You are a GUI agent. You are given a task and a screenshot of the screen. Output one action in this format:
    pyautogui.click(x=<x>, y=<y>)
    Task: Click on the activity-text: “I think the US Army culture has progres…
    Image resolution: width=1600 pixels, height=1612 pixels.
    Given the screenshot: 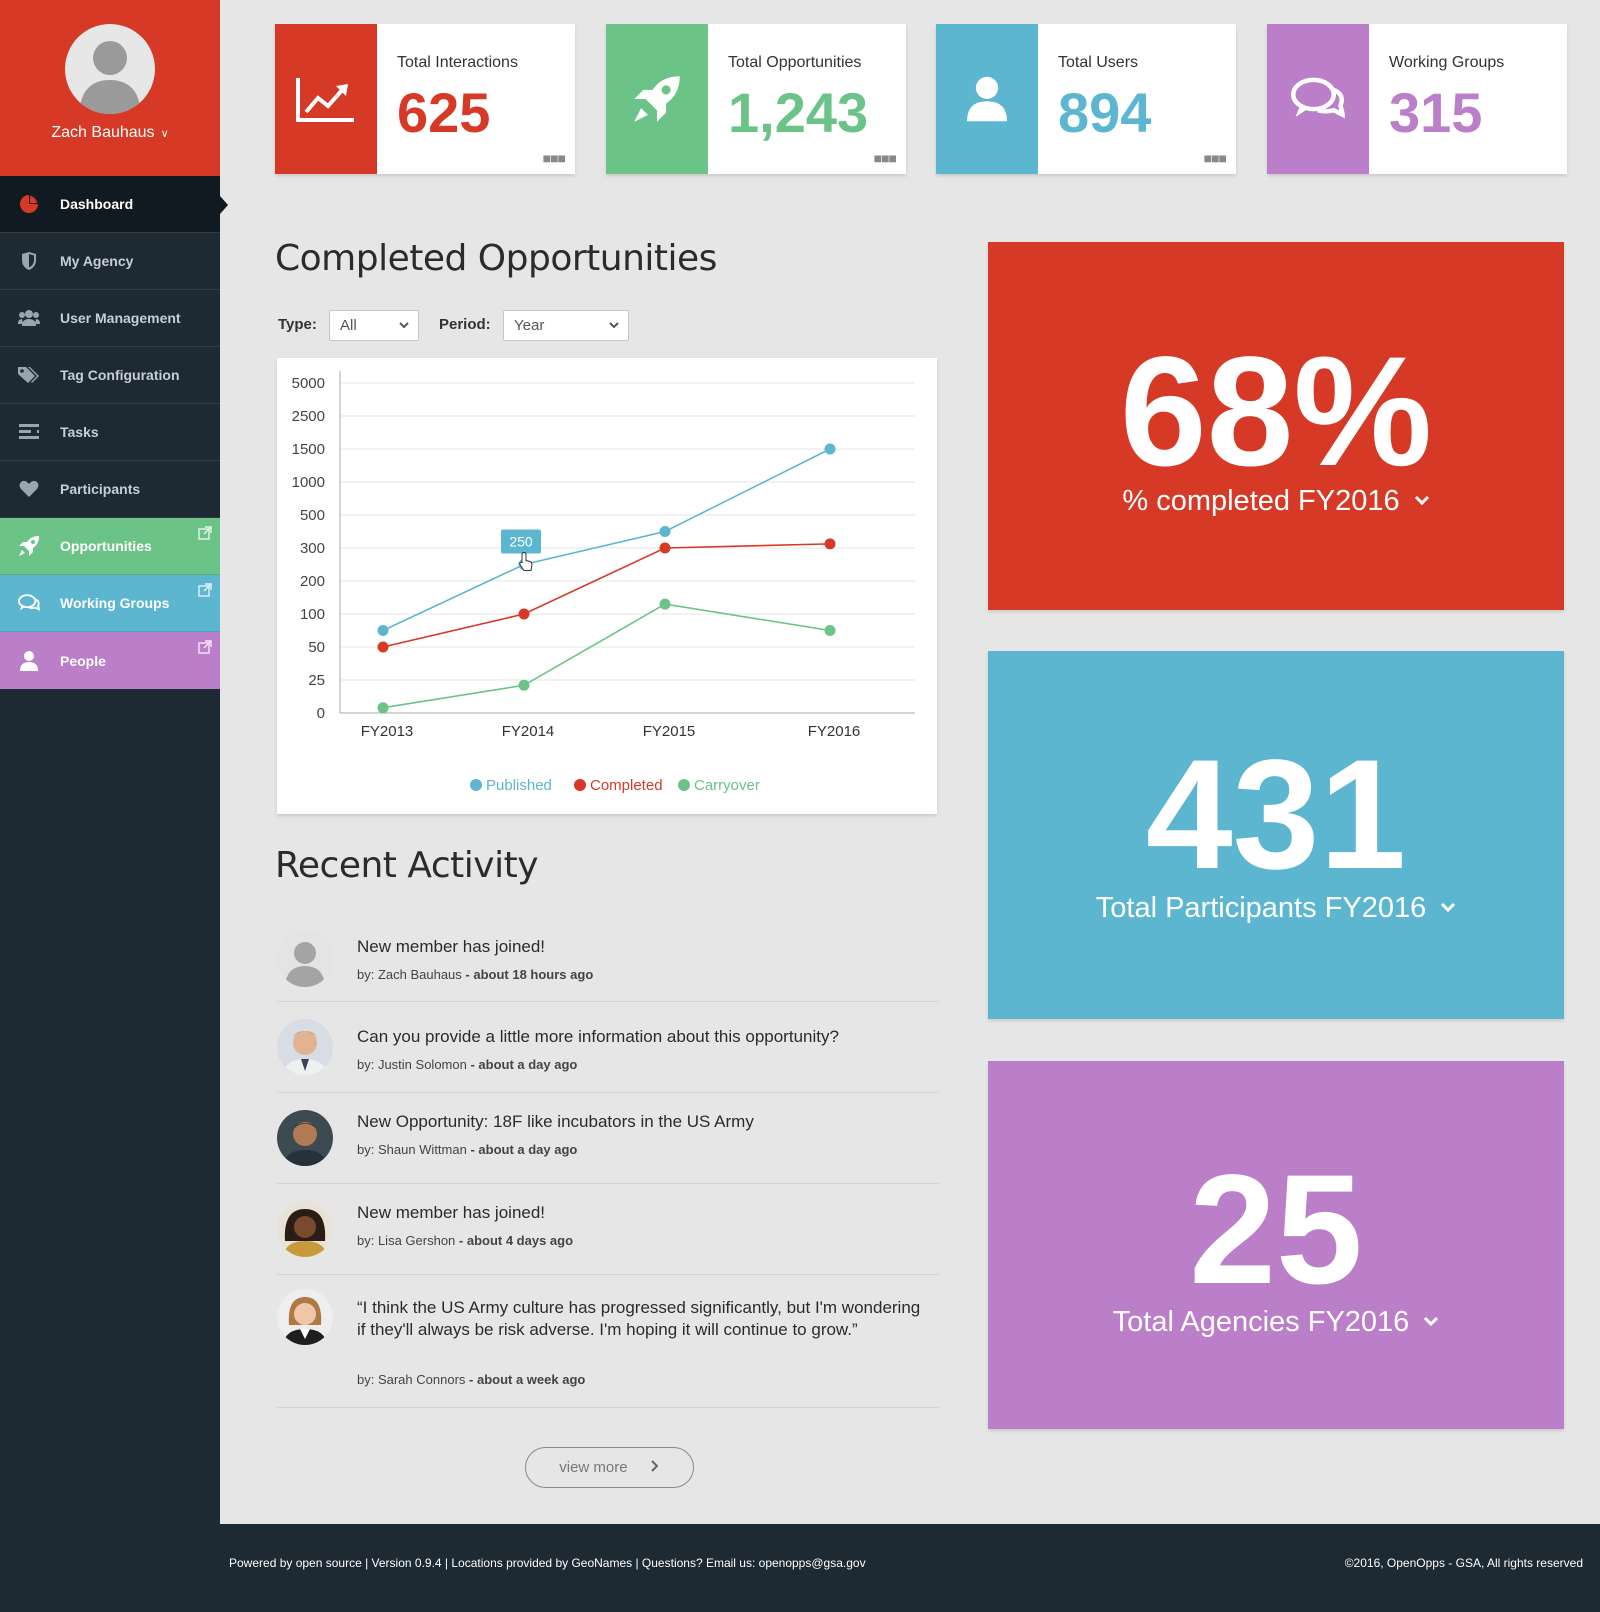 What is the action you would take?
    pyautogui.click(x=639, y=1318)
    